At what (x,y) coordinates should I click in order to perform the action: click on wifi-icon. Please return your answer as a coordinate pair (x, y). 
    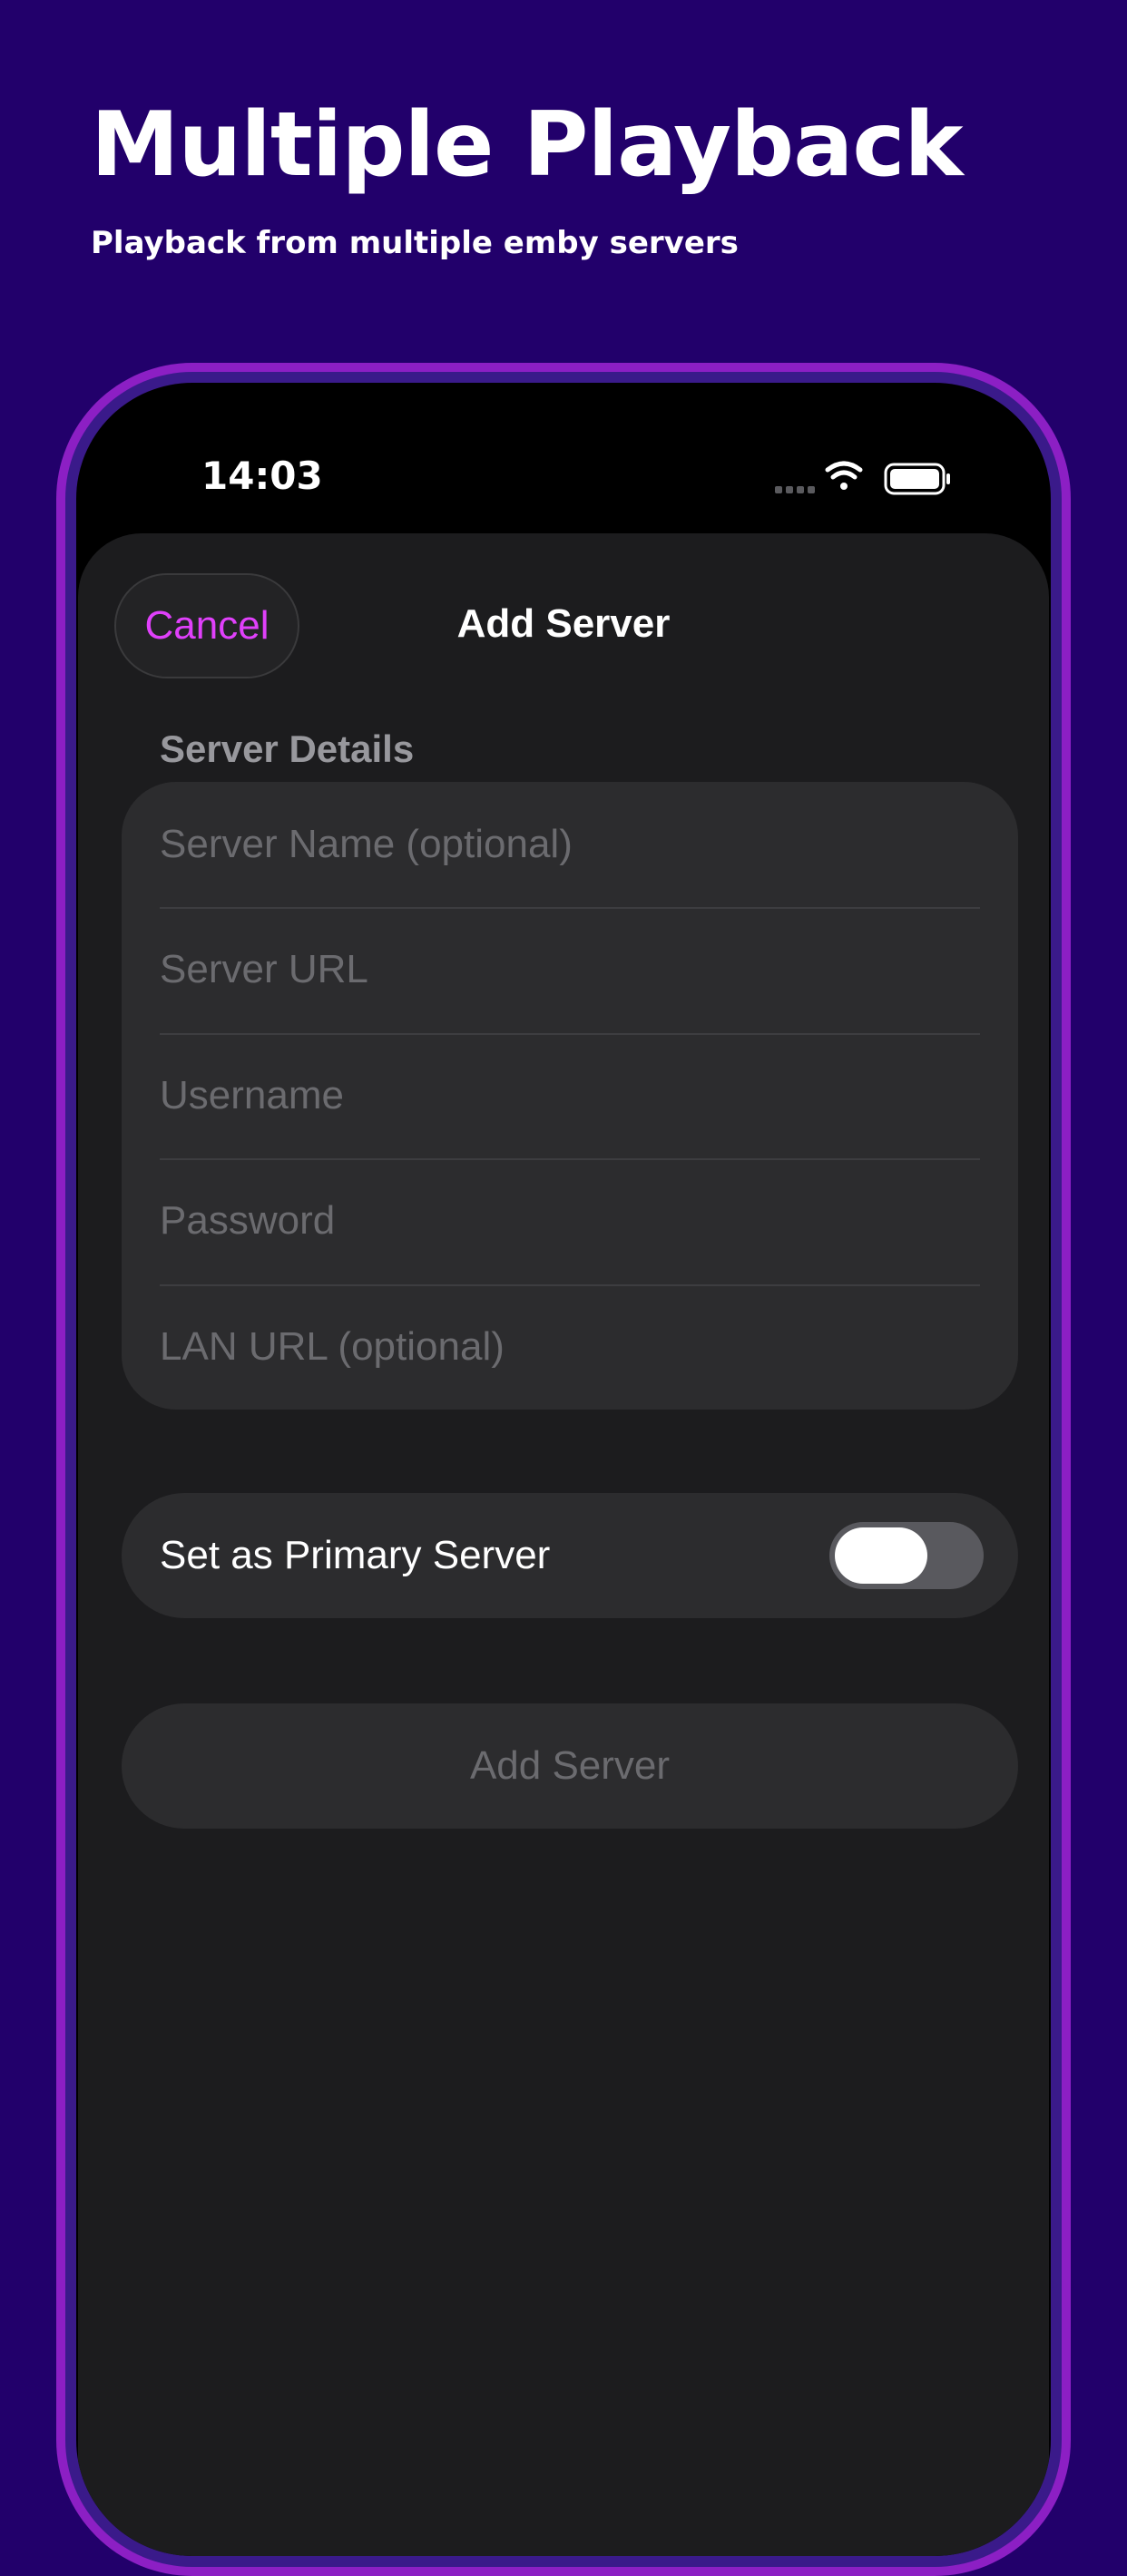
    Looking at the image, I should click on (844, 475).